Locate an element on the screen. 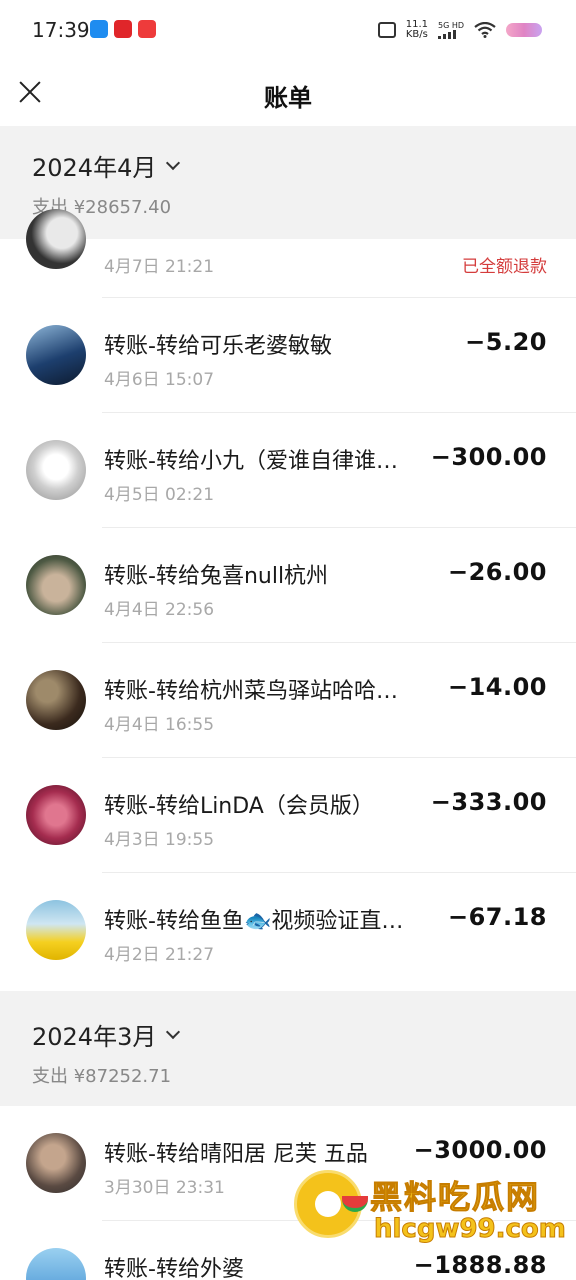 The image size is (576, 1280). eleme-app-icon is located at coordinates (99, 29).